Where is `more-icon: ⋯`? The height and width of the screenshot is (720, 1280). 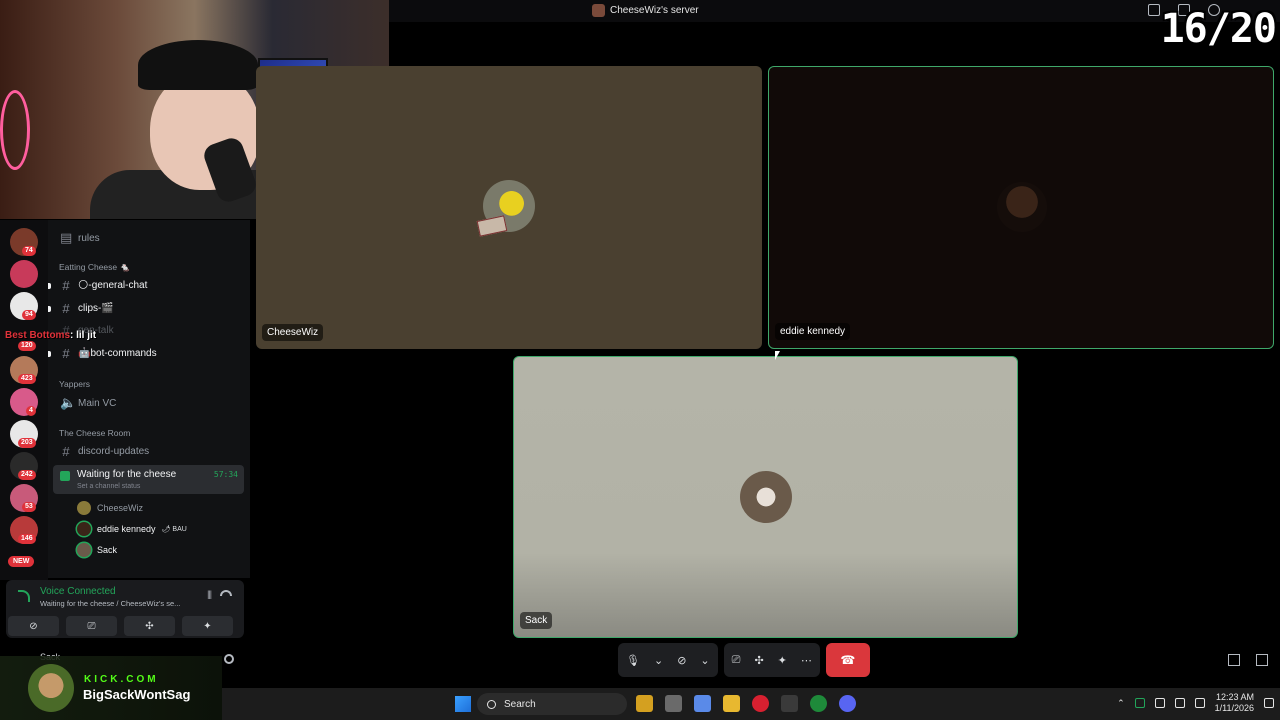 more-icon: ⋯ is located at coordinates (806, 660).